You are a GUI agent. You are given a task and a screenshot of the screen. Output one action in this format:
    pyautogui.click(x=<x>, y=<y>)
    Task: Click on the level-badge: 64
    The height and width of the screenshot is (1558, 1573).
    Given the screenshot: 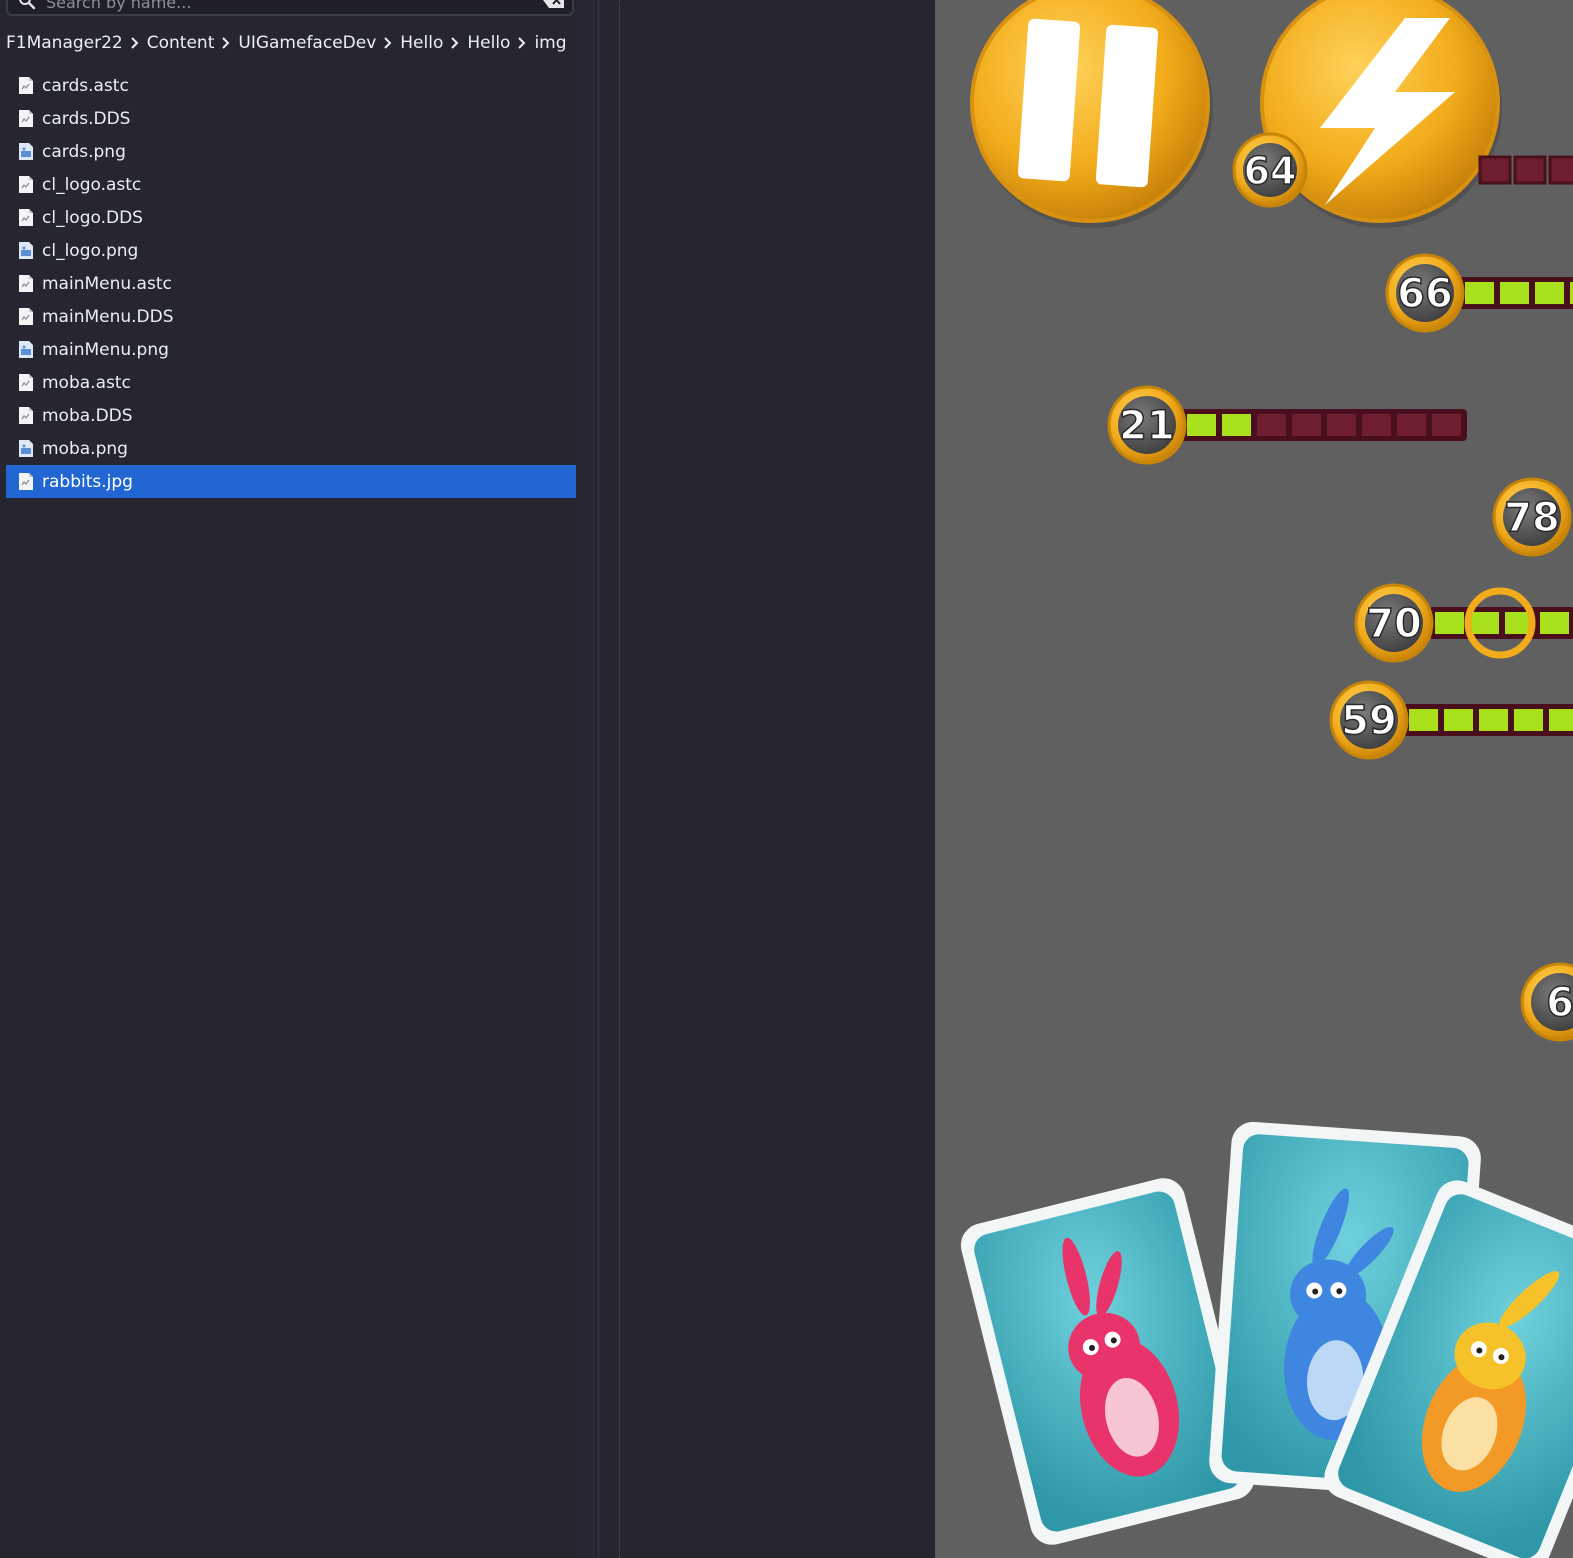 What is the action you would take?
    pyautogui.click(x=1270, y=170)
    